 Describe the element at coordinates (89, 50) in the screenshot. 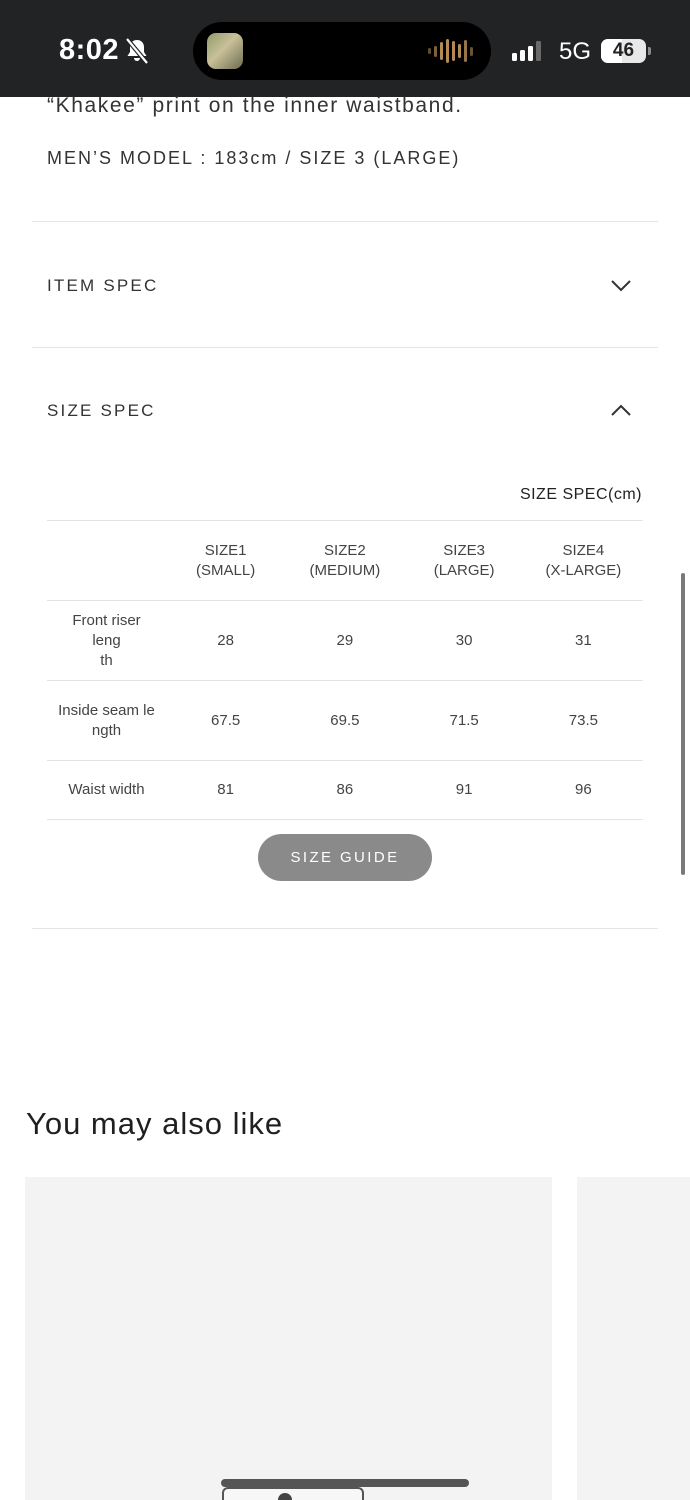

I see `status-time: 8:02` at that location.